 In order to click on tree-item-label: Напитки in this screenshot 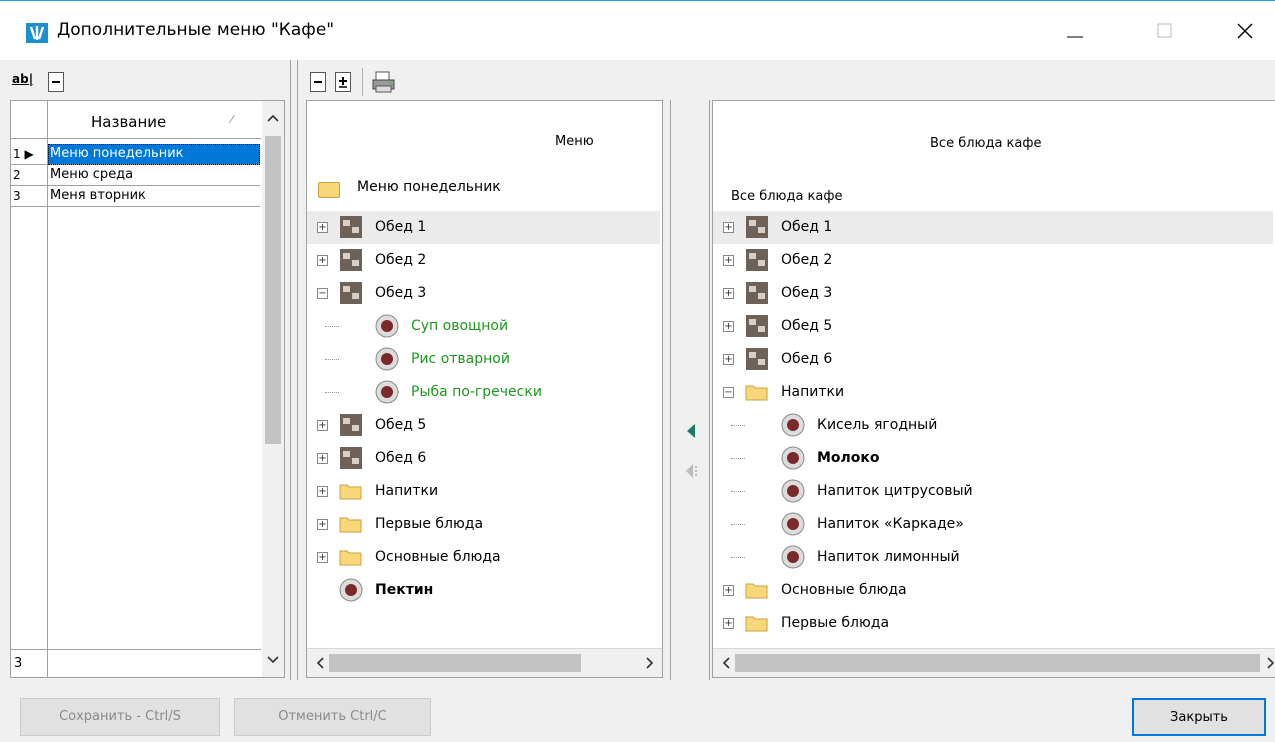, I will do `click(407, 491)`.